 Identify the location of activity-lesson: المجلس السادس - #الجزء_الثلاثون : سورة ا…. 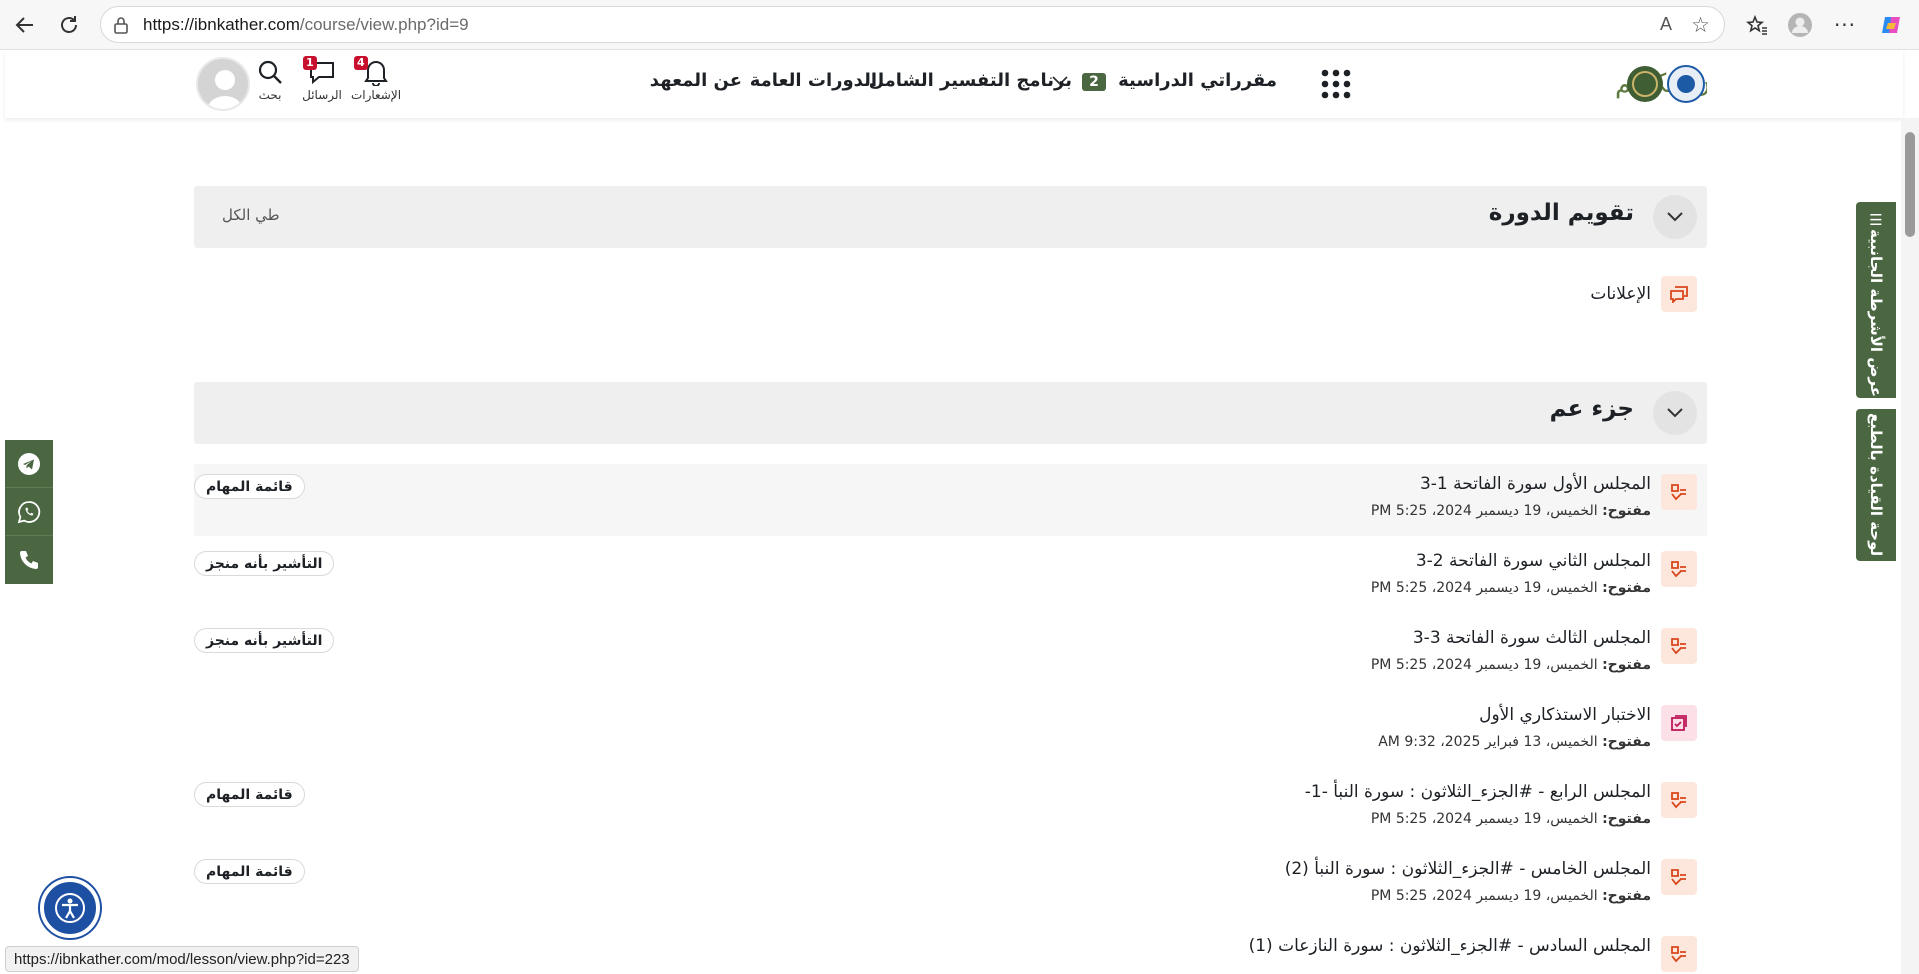
(950, 950).